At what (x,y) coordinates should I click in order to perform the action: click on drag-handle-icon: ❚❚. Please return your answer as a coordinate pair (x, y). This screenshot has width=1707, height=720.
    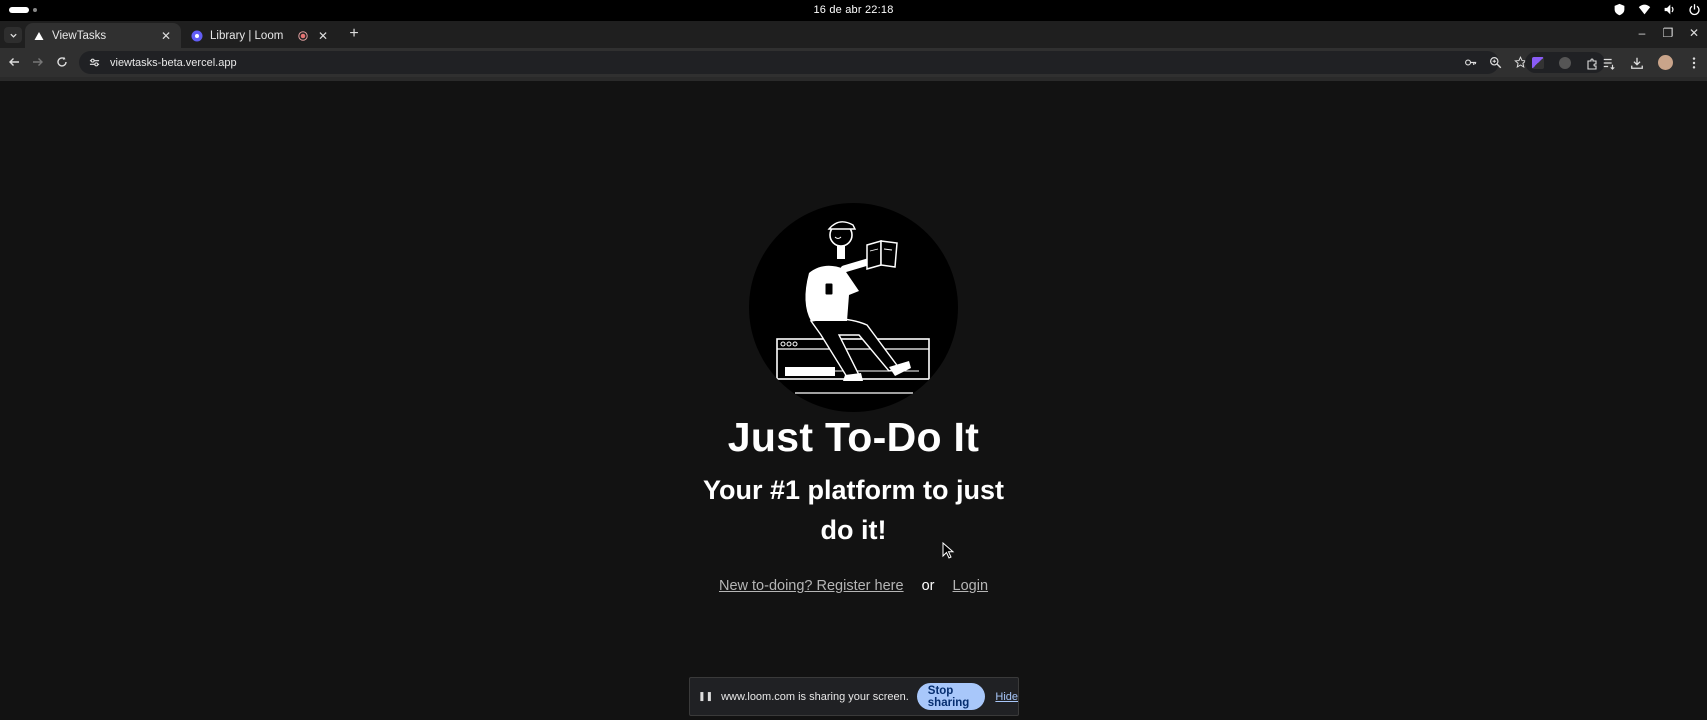
    Looking at the image, I should click on (705, 696).